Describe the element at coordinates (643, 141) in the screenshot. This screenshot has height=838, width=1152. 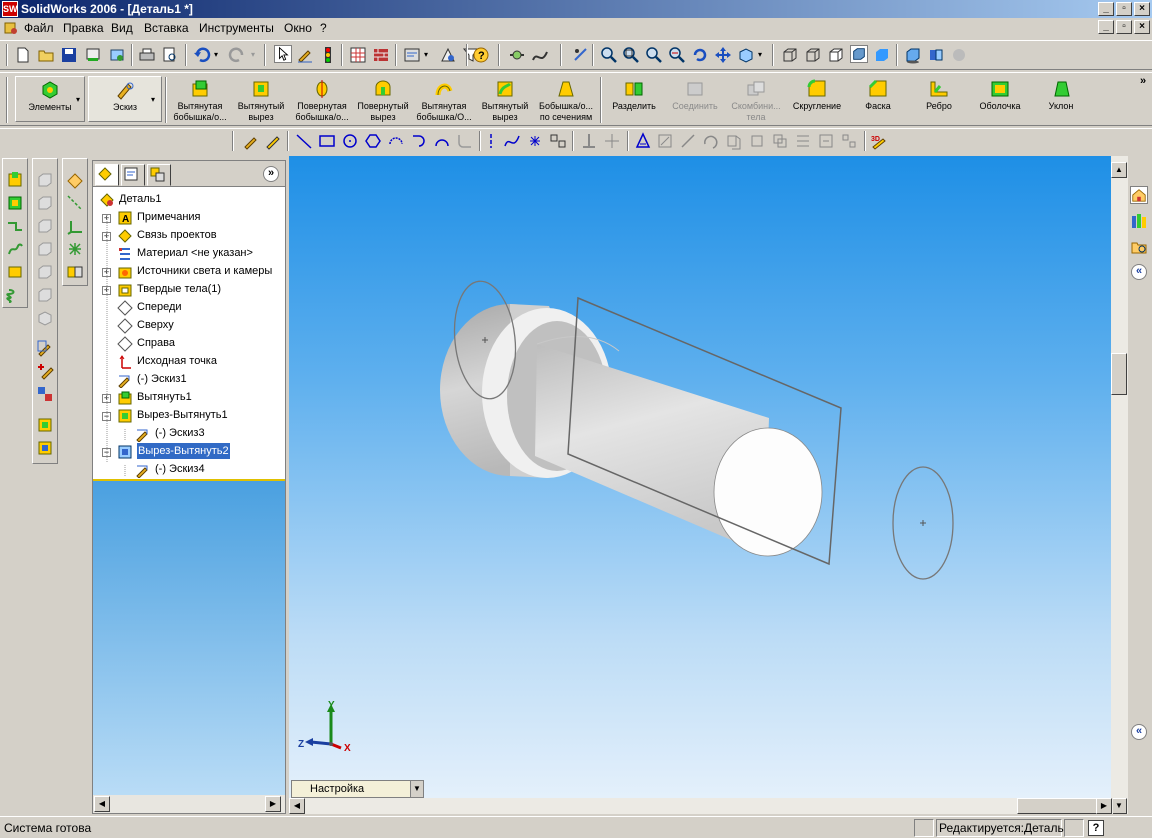
I see `mirror-entities-icon` at that location.